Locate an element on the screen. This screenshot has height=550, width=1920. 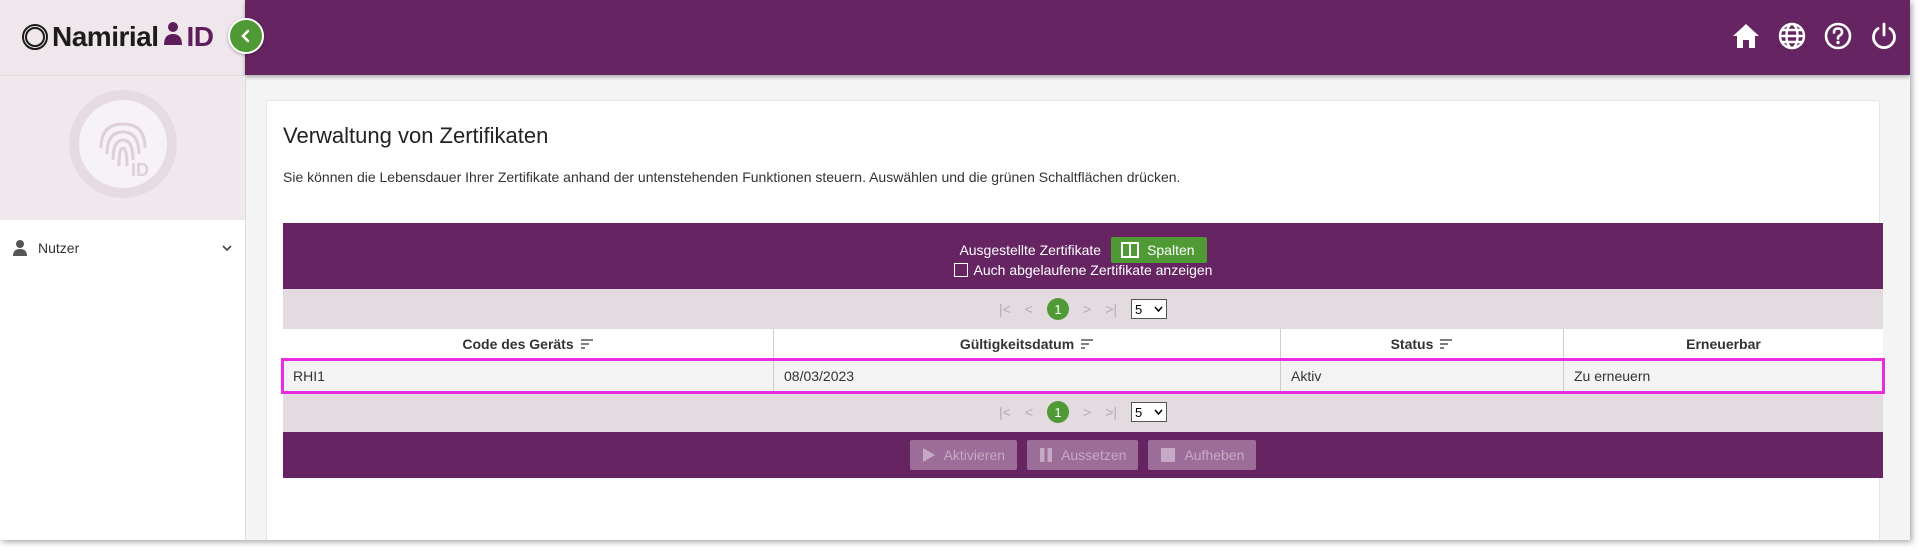
columns-button: Spalten is located at coordinates (1159, 250).